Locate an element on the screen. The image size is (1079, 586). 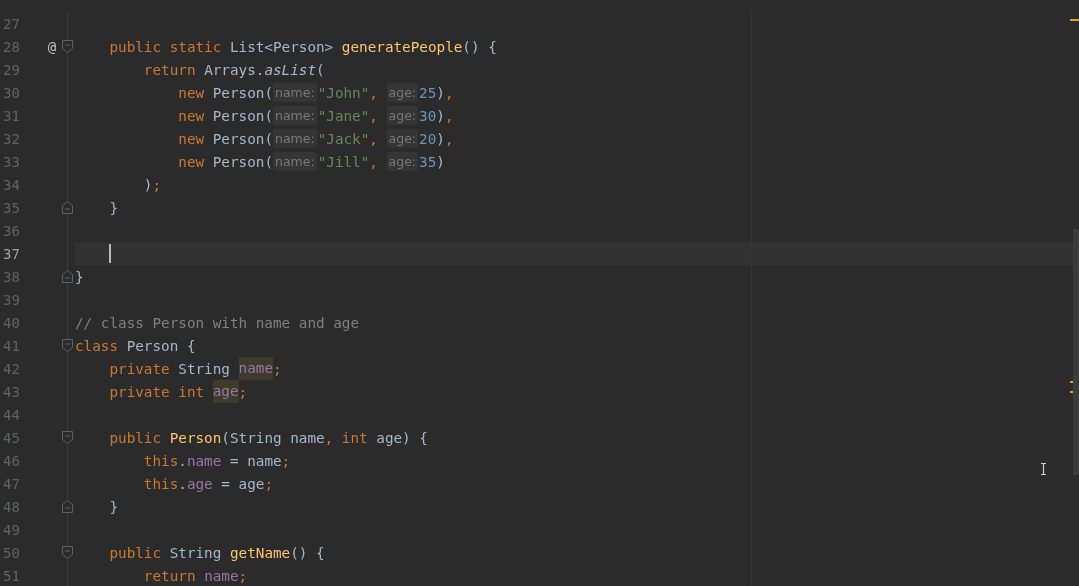
string-literal: "John" is located at coordinates (343, 92).